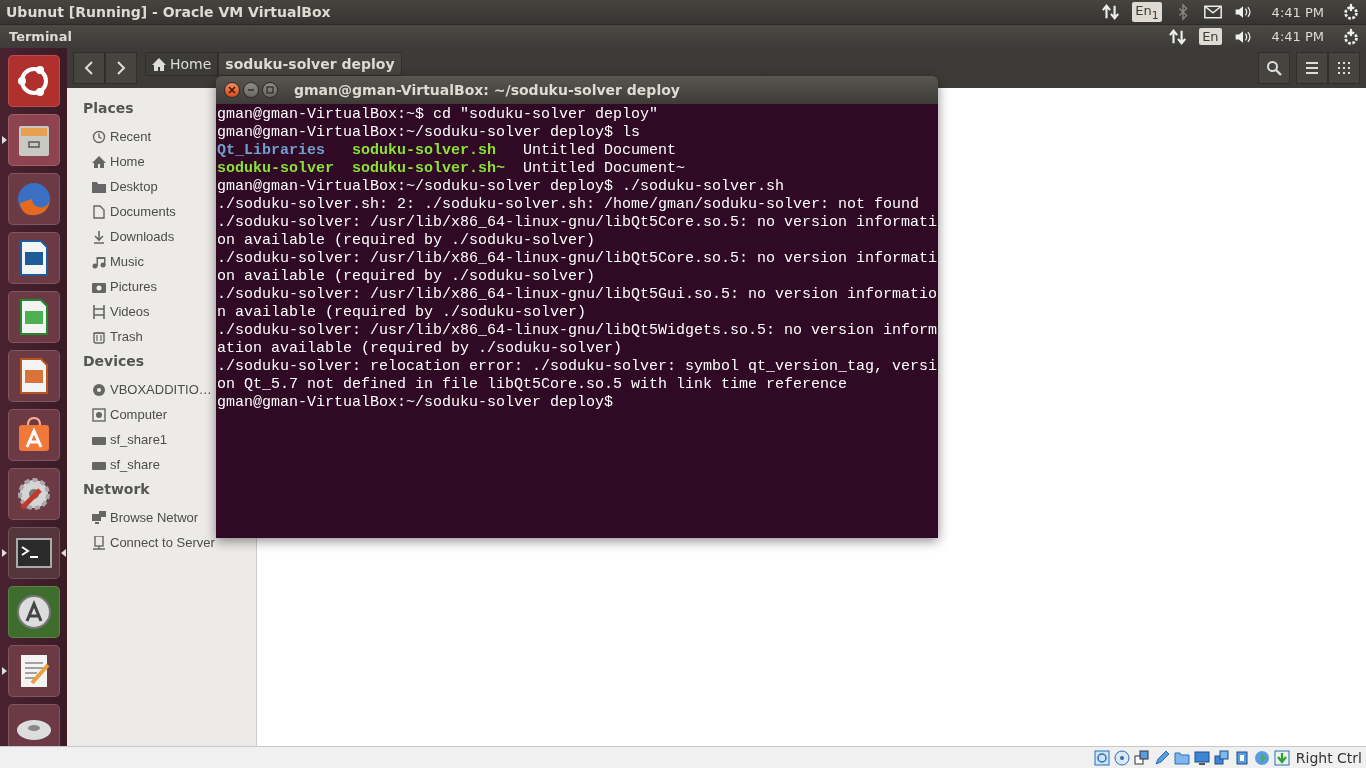  Describe the element at coordinates (604, 169) in the screenshot. I see `file-name: Untitled Document~` at that location.